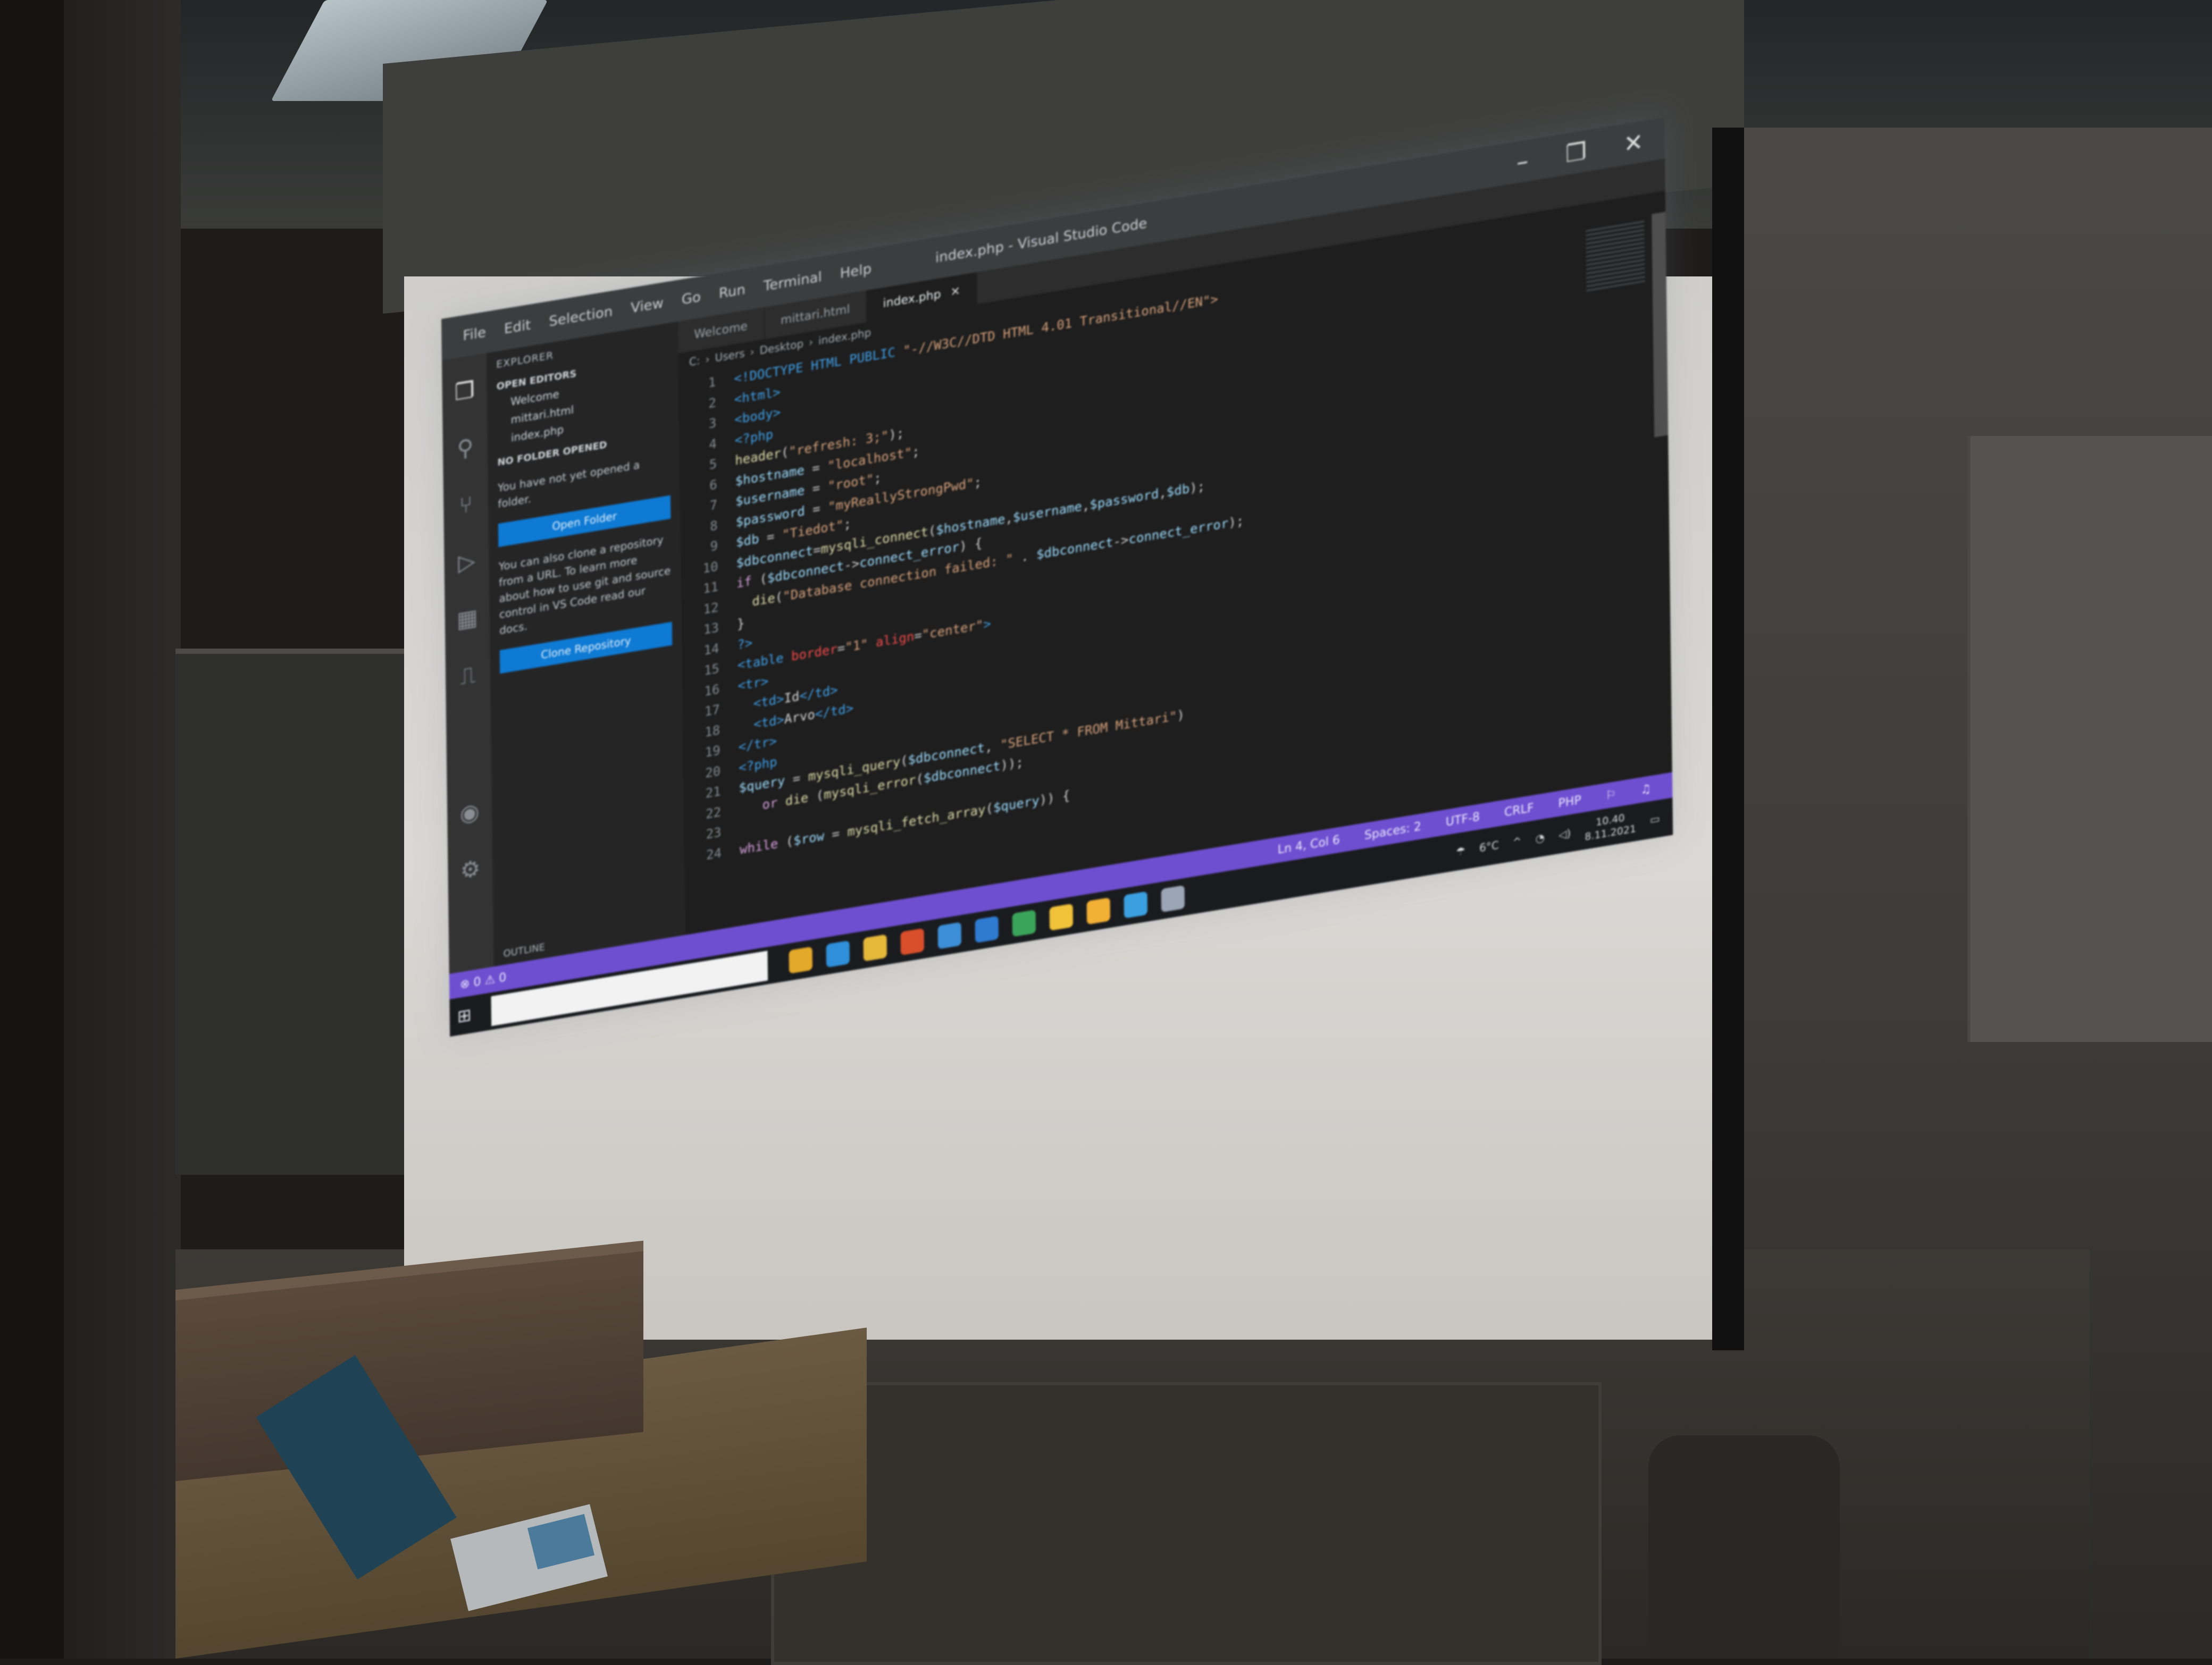 This screenshot has width=2212, height=1665. What do you see at coordinates (1522, 162) in the screenshot?
I see `minimize-button: –` at bounding box center [1522, 162].